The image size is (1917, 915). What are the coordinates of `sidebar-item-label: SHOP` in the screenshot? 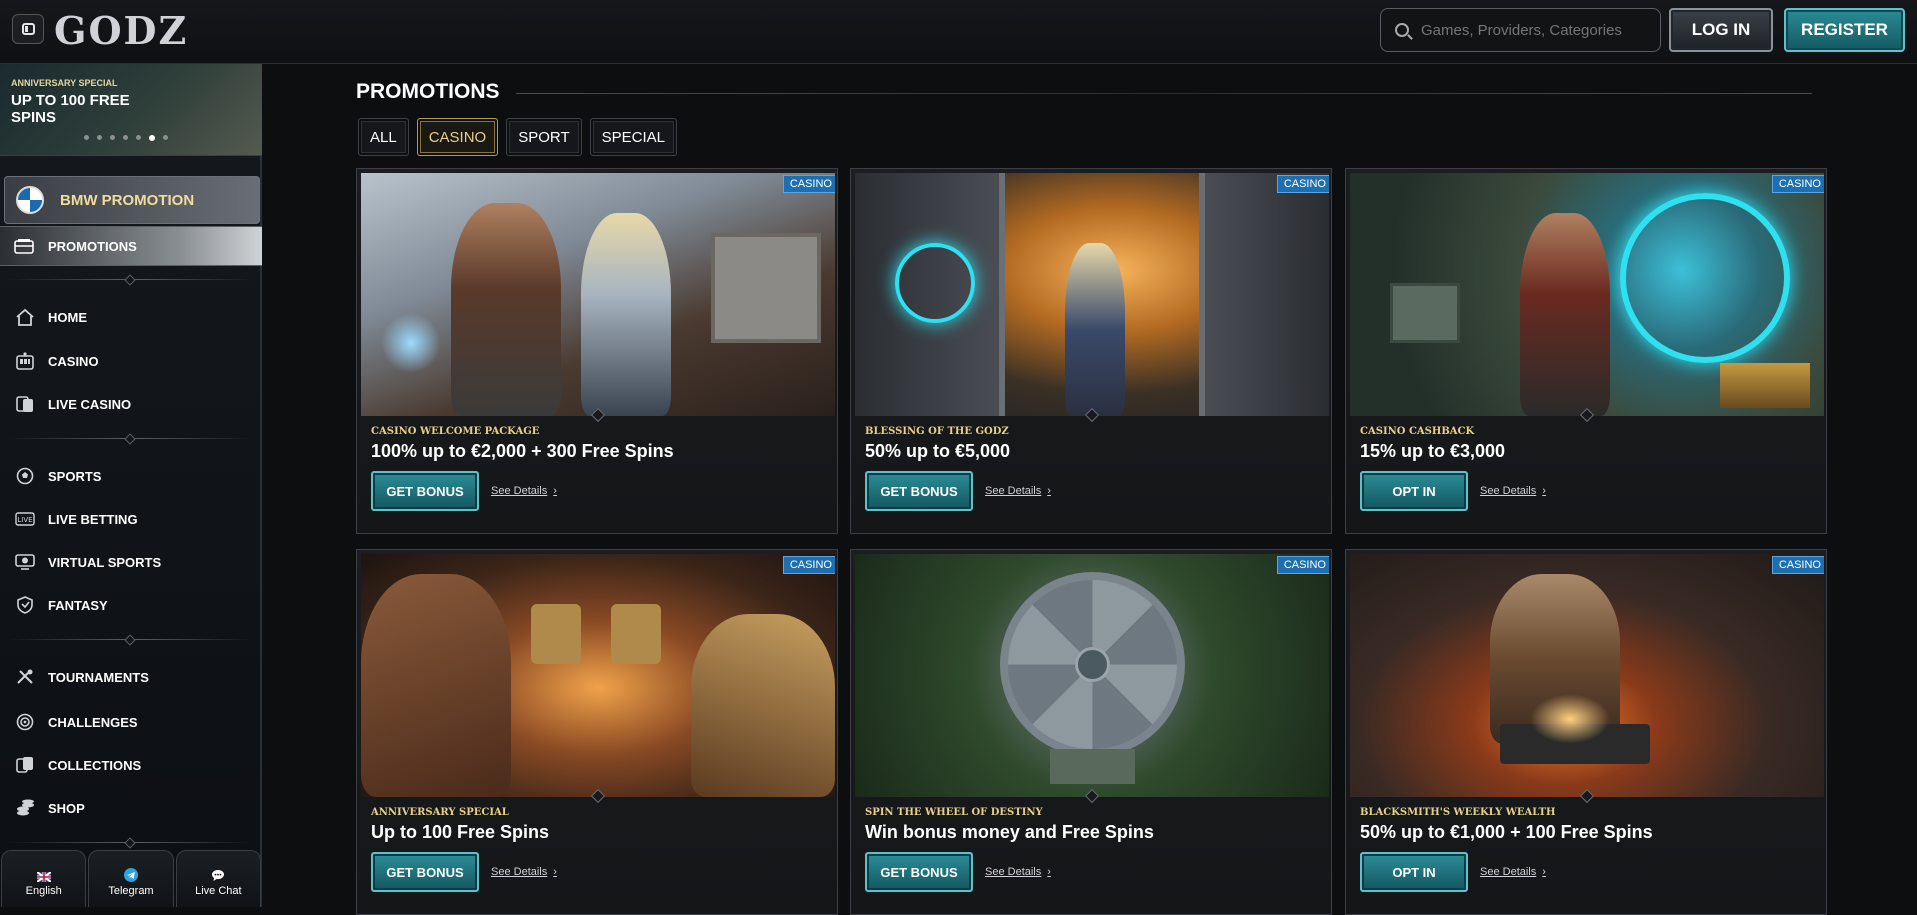 It's located at (66, 808).